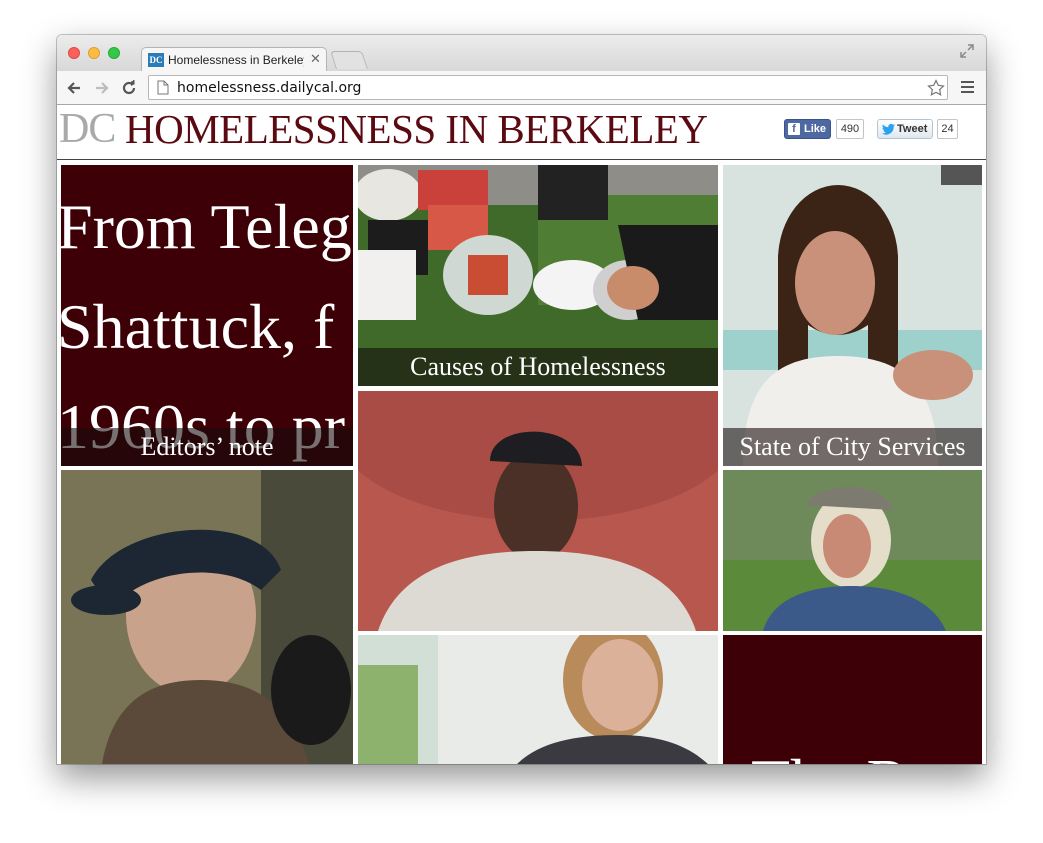 Image resolution: width=1043 pixels, height=843 pixels. What do you see at coordinates (87, 129) in the screenshot?
I see `site-logo: DC` at bounding box center [87, 129].